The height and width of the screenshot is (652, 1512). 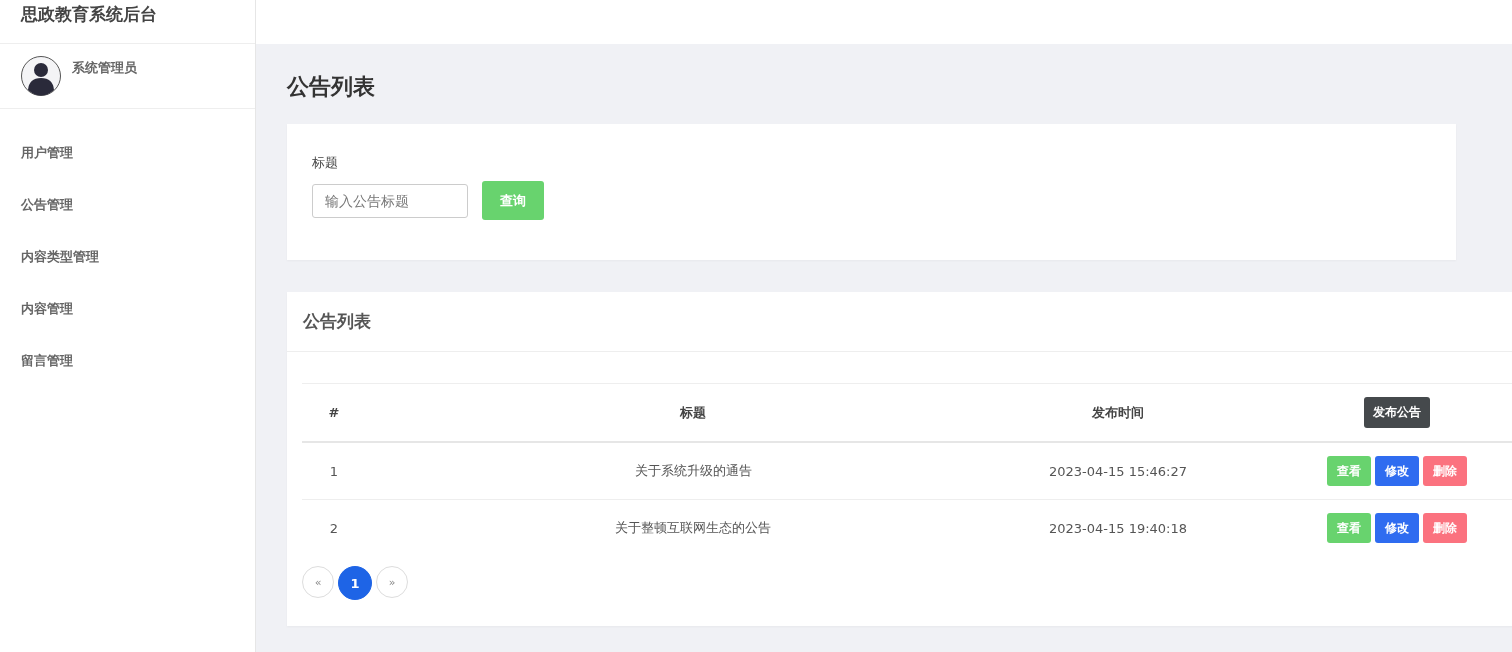 What do you see at coordinates (334, 528) in the screenshot?
I see `table-cell: 2` at bounding box center [334, 528].